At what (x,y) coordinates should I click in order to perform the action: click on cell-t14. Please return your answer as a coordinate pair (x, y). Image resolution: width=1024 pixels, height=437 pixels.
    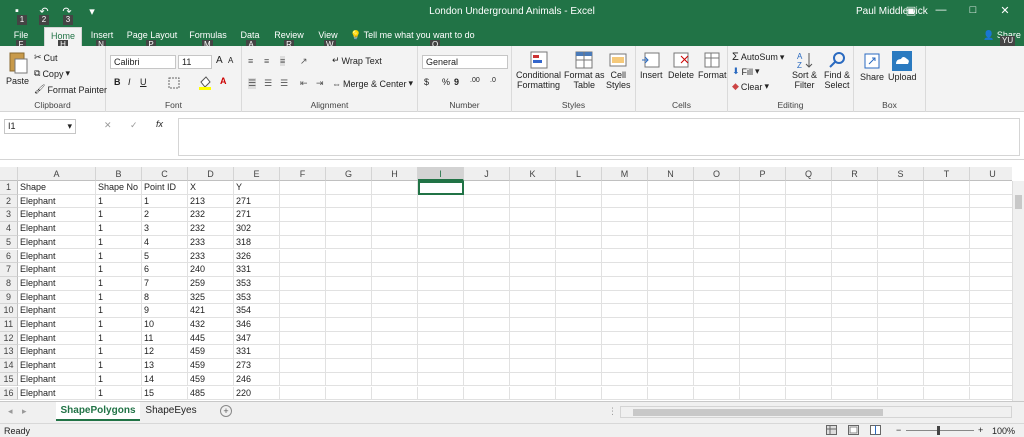
    Looking at the image, I should click on (947, 366).